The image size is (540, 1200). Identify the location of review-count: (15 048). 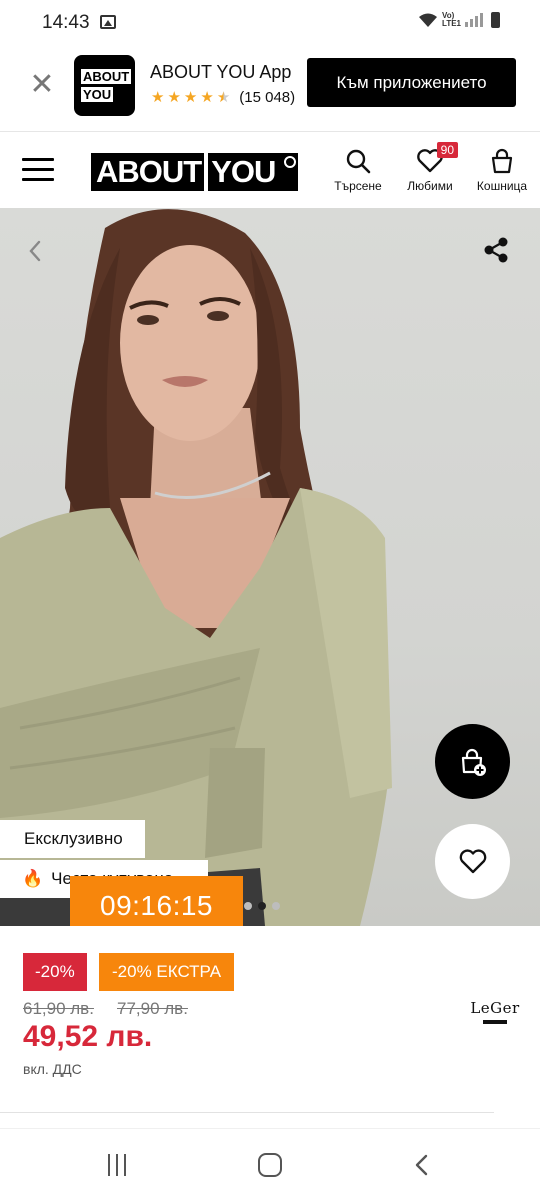
(267, 97).